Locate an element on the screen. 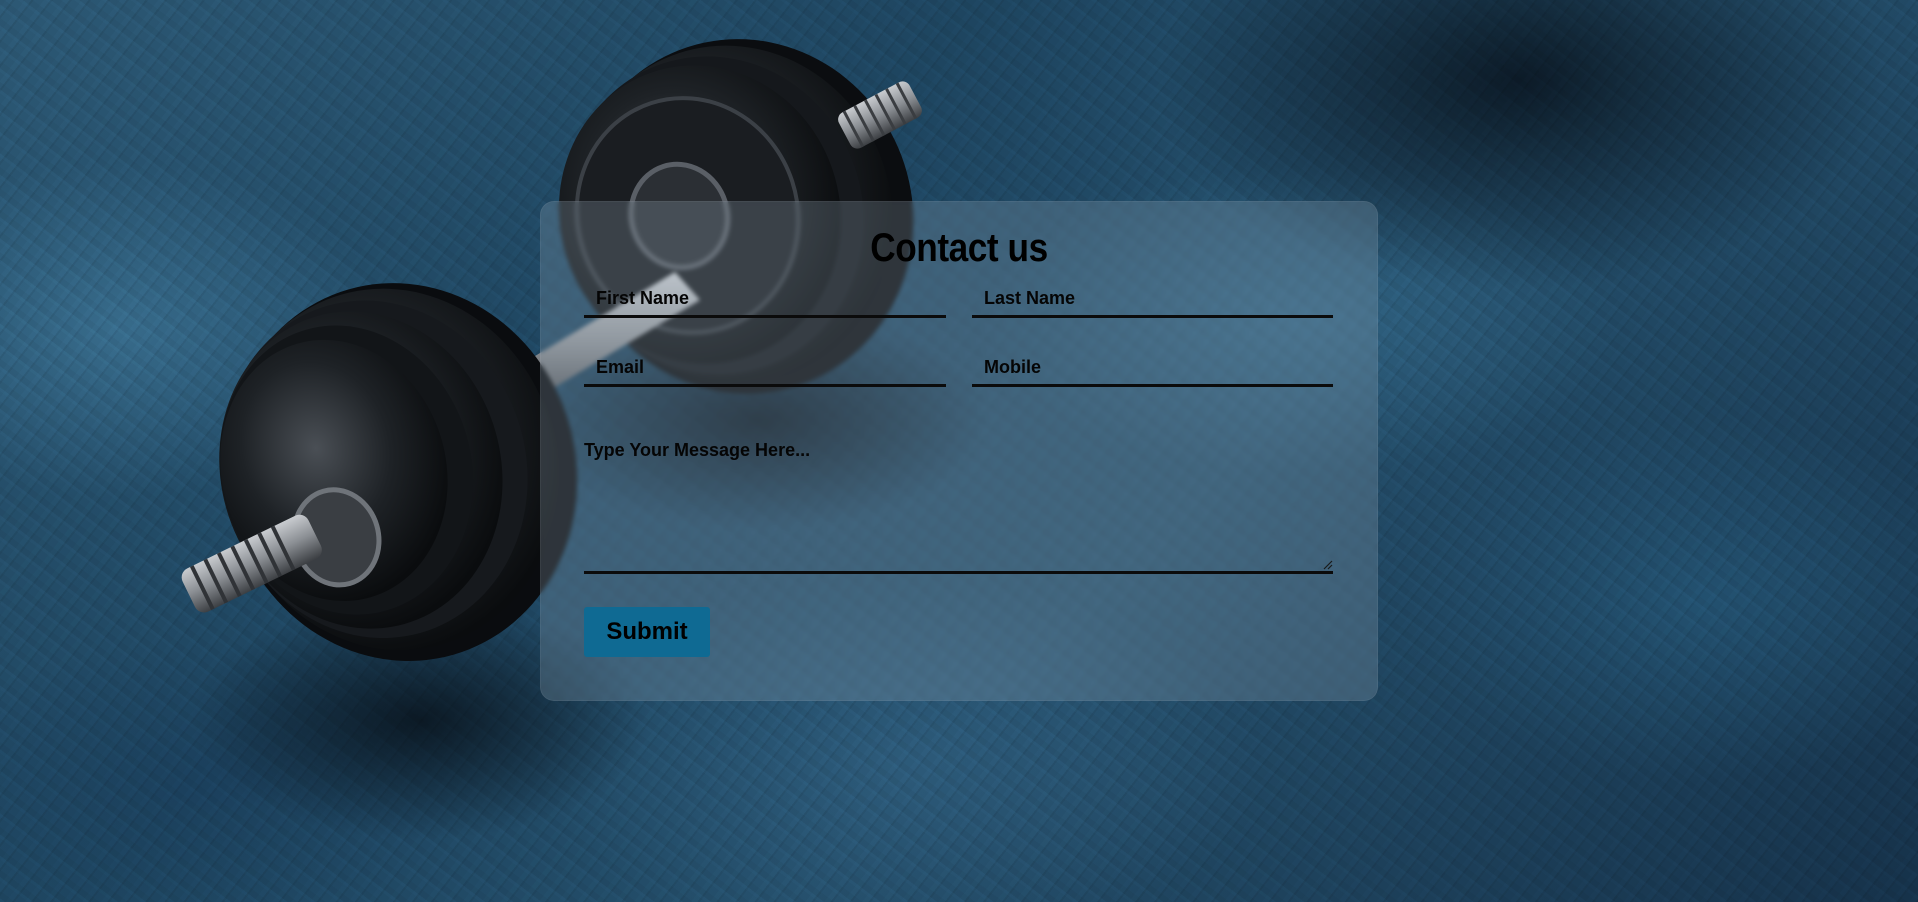  first-name-field-wrapper is located at coordinates (765, 299).